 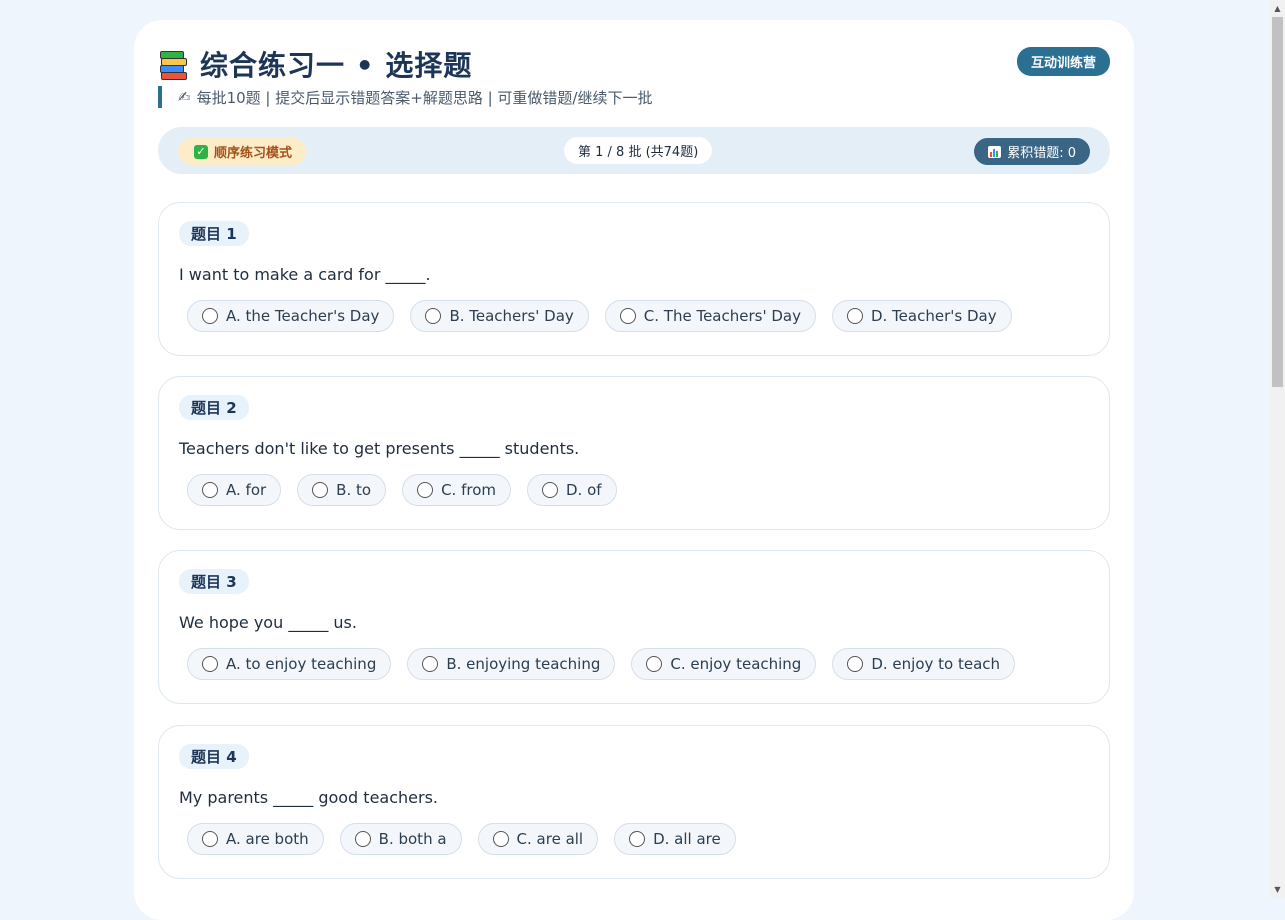 I want to click on question-text: I want to make a card for _____., so click(x=305, y=274).